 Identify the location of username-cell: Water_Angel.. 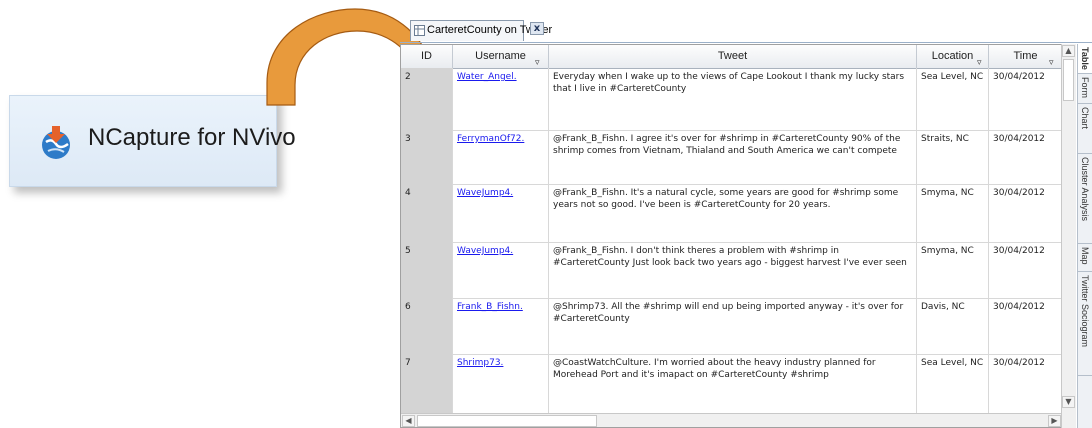
(501, 99).